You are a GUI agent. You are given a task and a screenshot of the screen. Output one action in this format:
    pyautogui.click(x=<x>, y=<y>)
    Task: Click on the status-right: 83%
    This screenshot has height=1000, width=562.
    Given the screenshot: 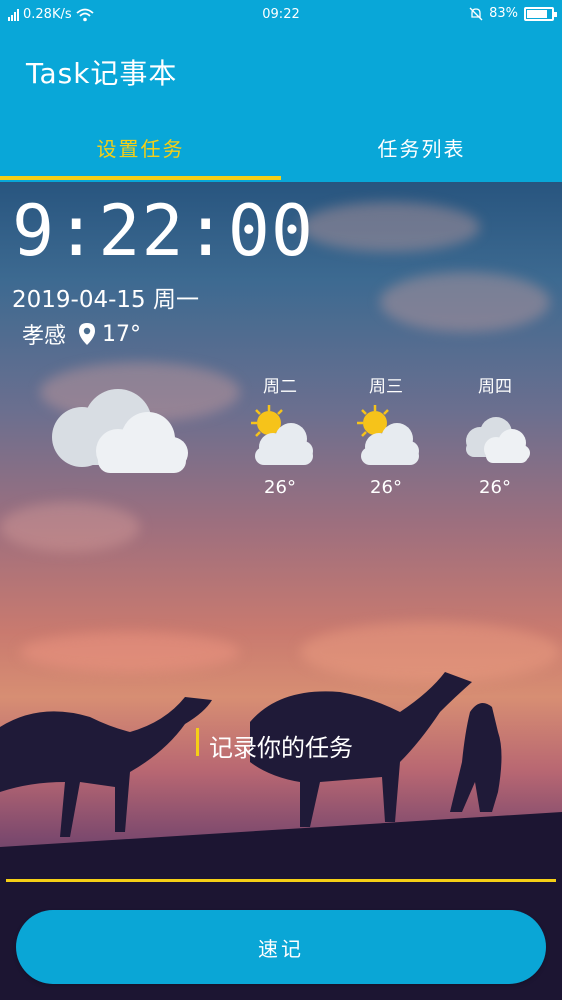 What is the action you would take?
    pyautogui.click(x=513, y=13)
    